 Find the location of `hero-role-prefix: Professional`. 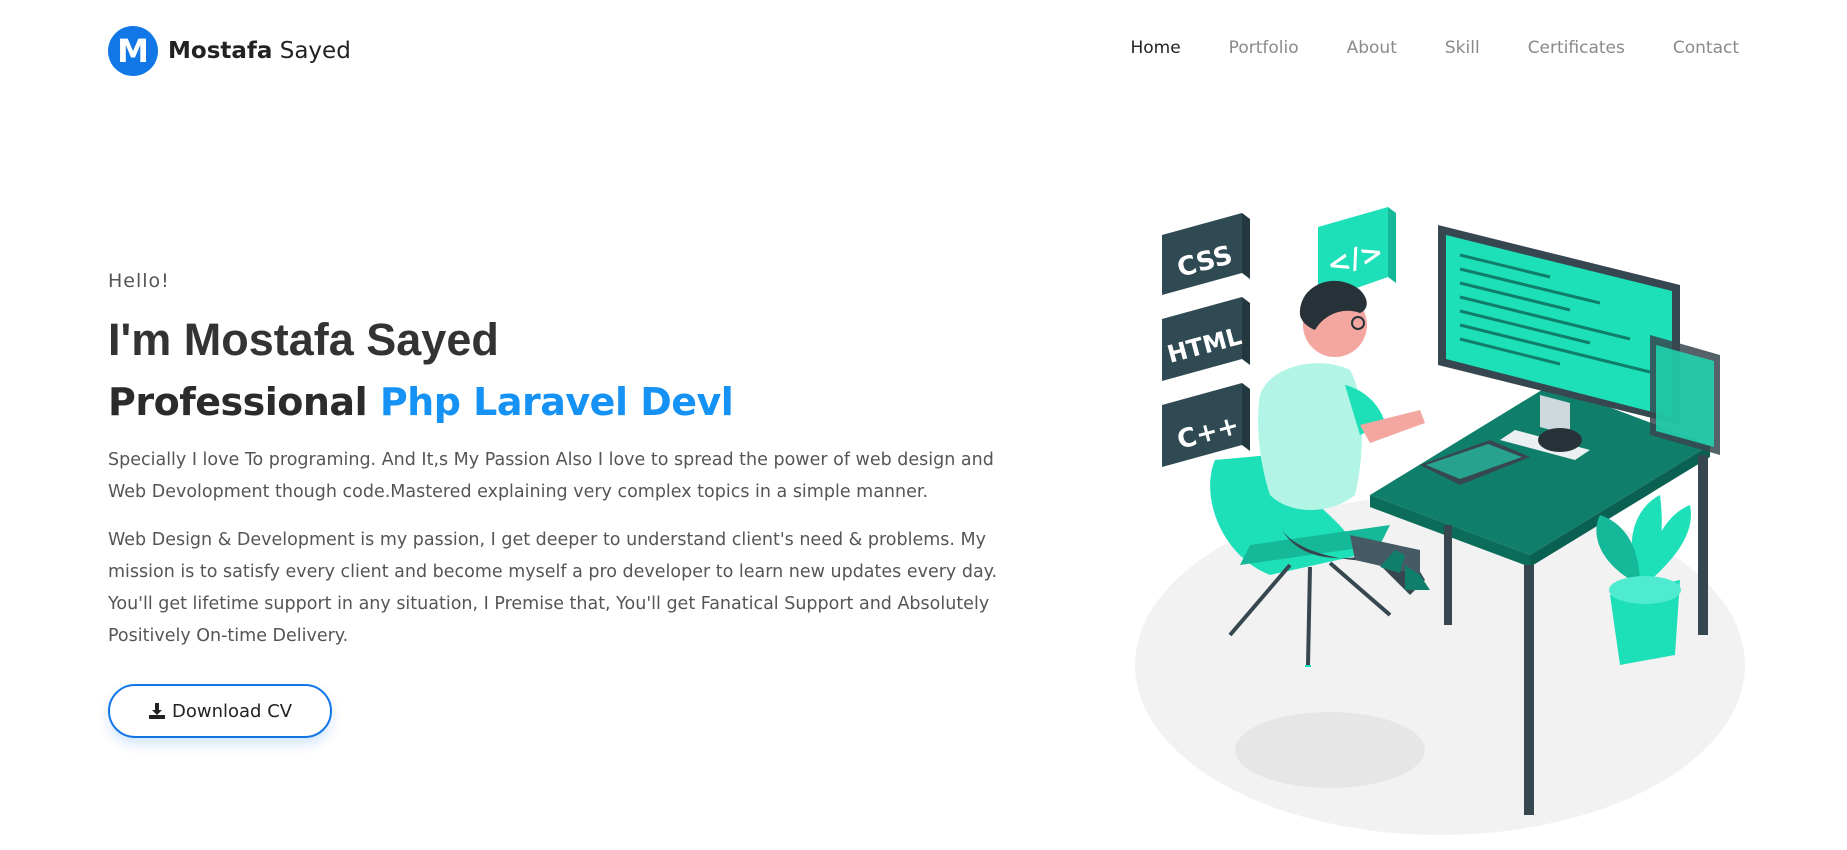

hero-role-prefix: Professional is located at coordinates (238, 402).